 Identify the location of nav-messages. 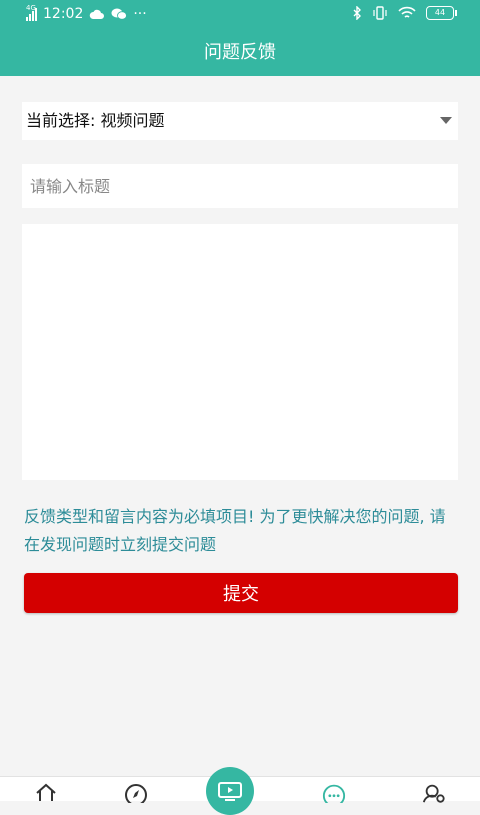
(334, 793).